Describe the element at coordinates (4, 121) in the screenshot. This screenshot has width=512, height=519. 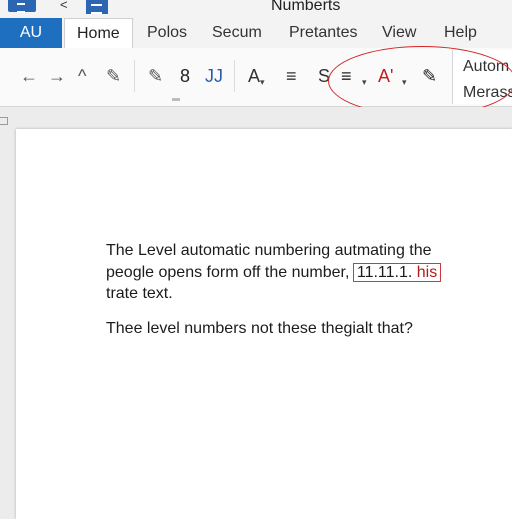
I see `ruler-marker` at that location.